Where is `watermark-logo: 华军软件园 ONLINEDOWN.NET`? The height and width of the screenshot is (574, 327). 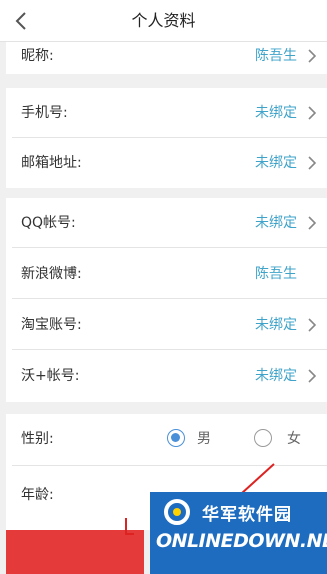 watermark-logo: 华军软件园 ONLINEDOWN.NET is located at coordinates (238, 533).